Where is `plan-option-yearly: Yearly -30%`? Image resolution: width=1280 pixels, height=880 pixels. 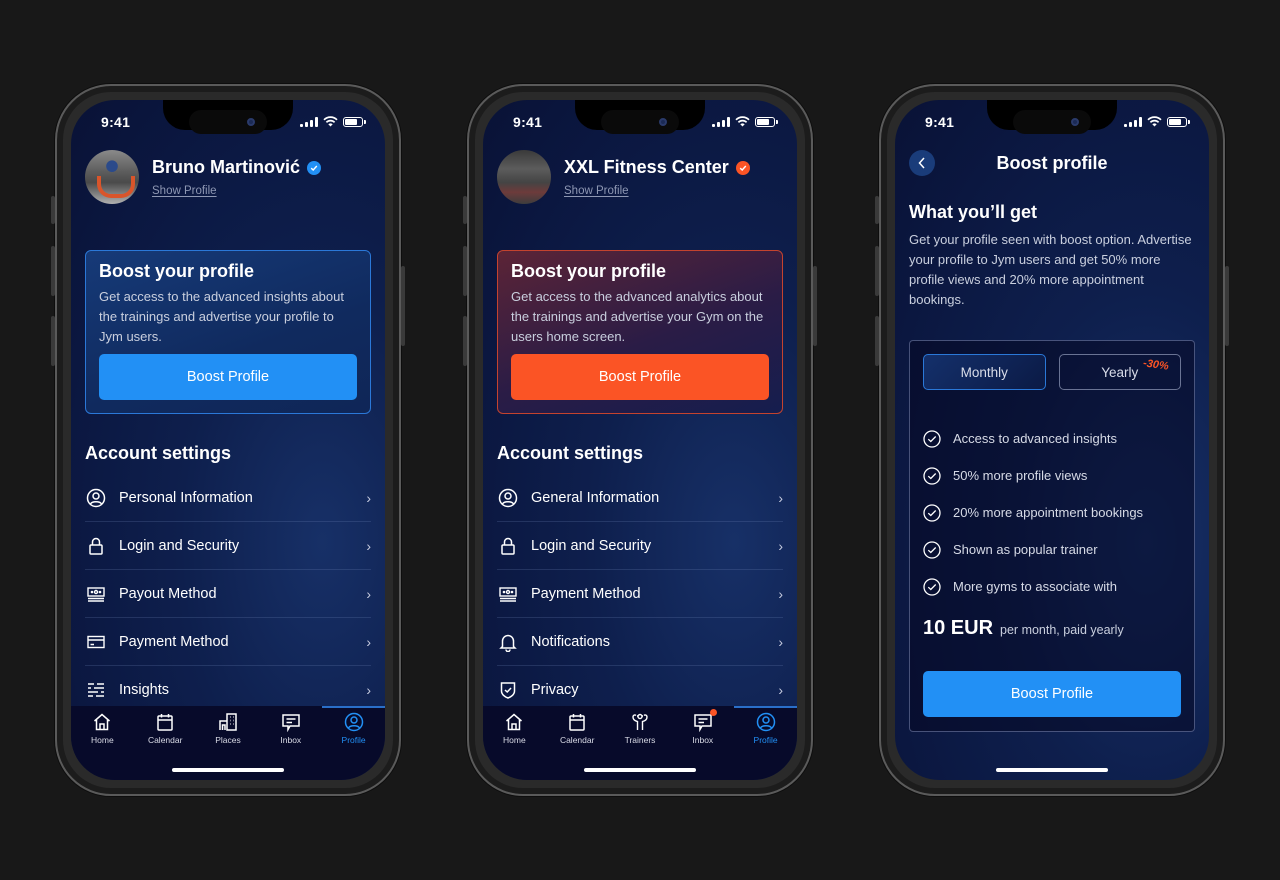
plan-option-yearly: Yearly -30% is located at coordinates (1119, 372).